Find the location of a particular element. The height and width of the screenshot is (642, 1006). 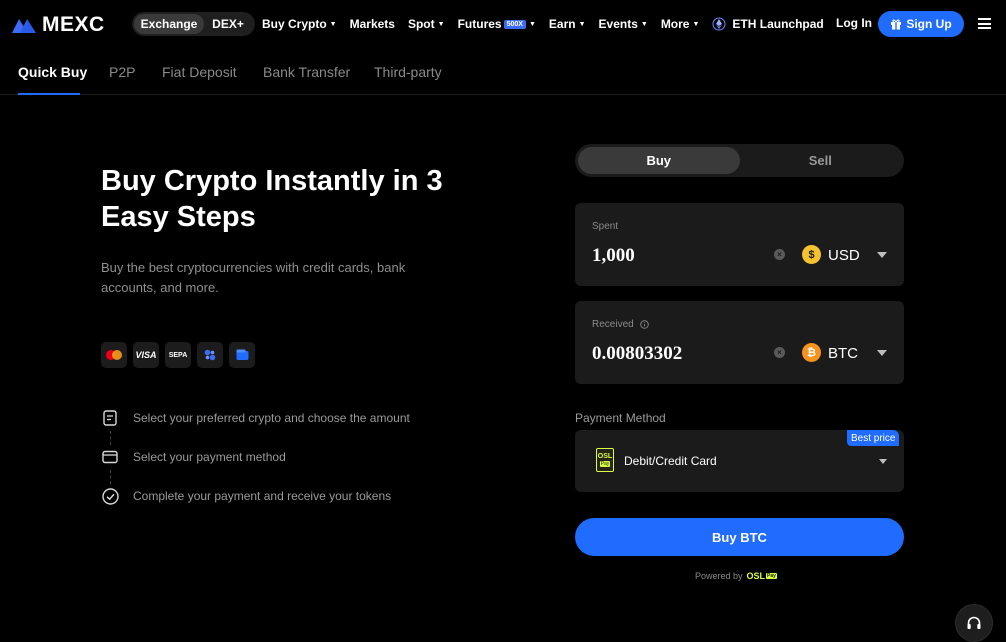

payment-method-icons: VISA SEPA is located at coordinates (178, 355).